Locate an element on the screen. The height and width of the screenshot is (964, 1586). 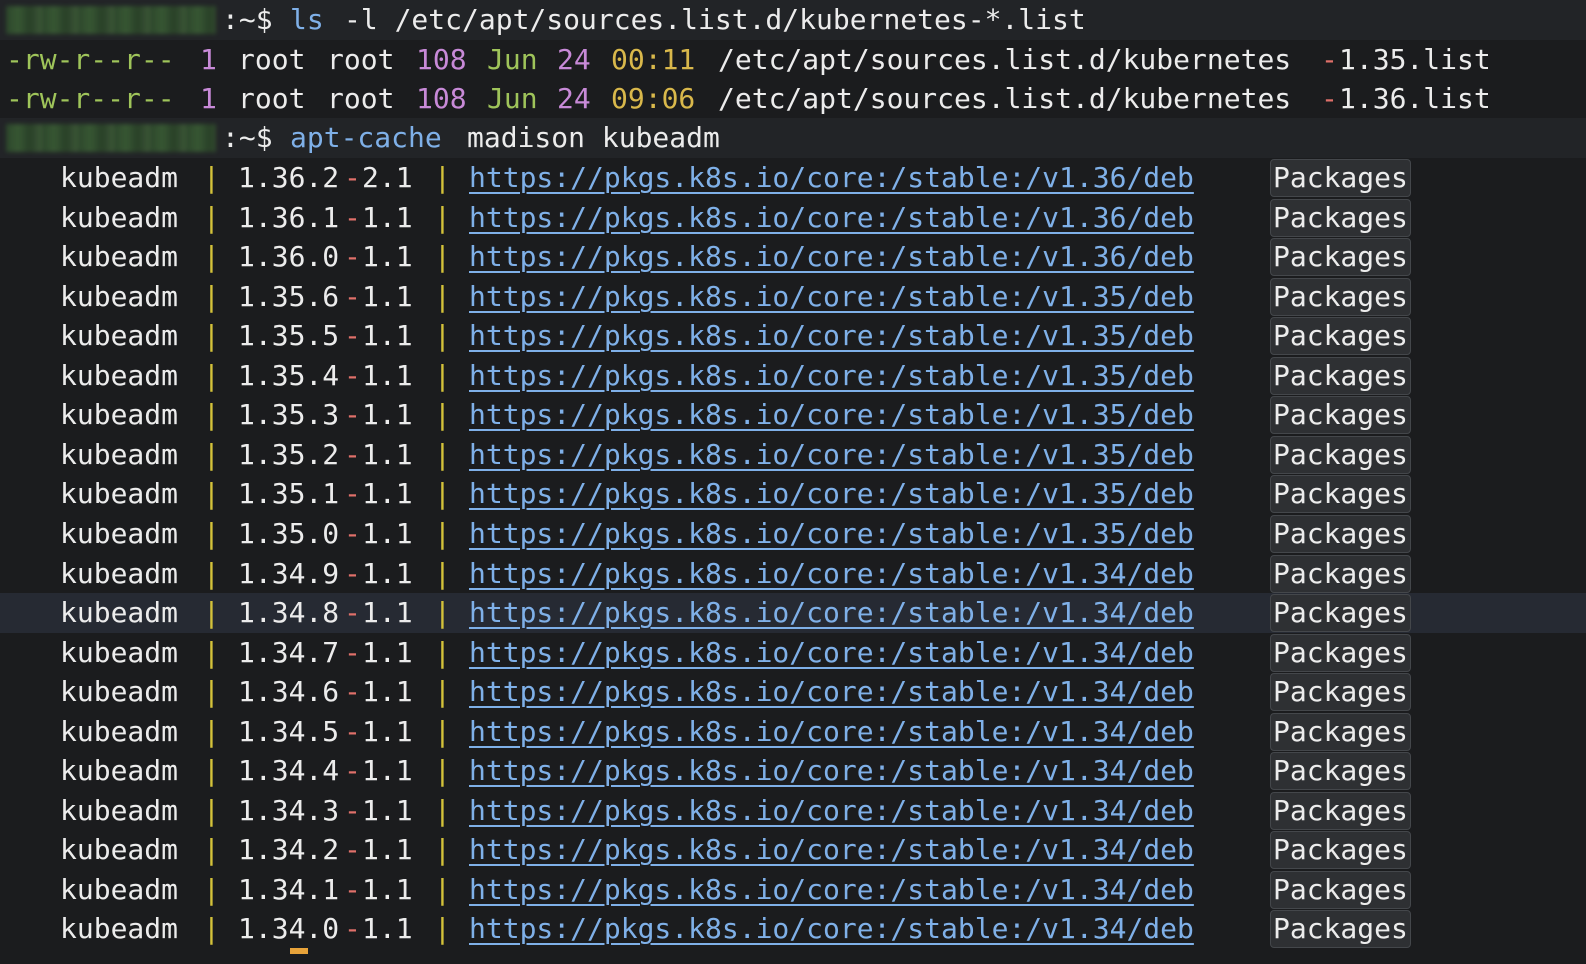
file-permissions: -rw-r--r-- is located at coordinates (90, 59).